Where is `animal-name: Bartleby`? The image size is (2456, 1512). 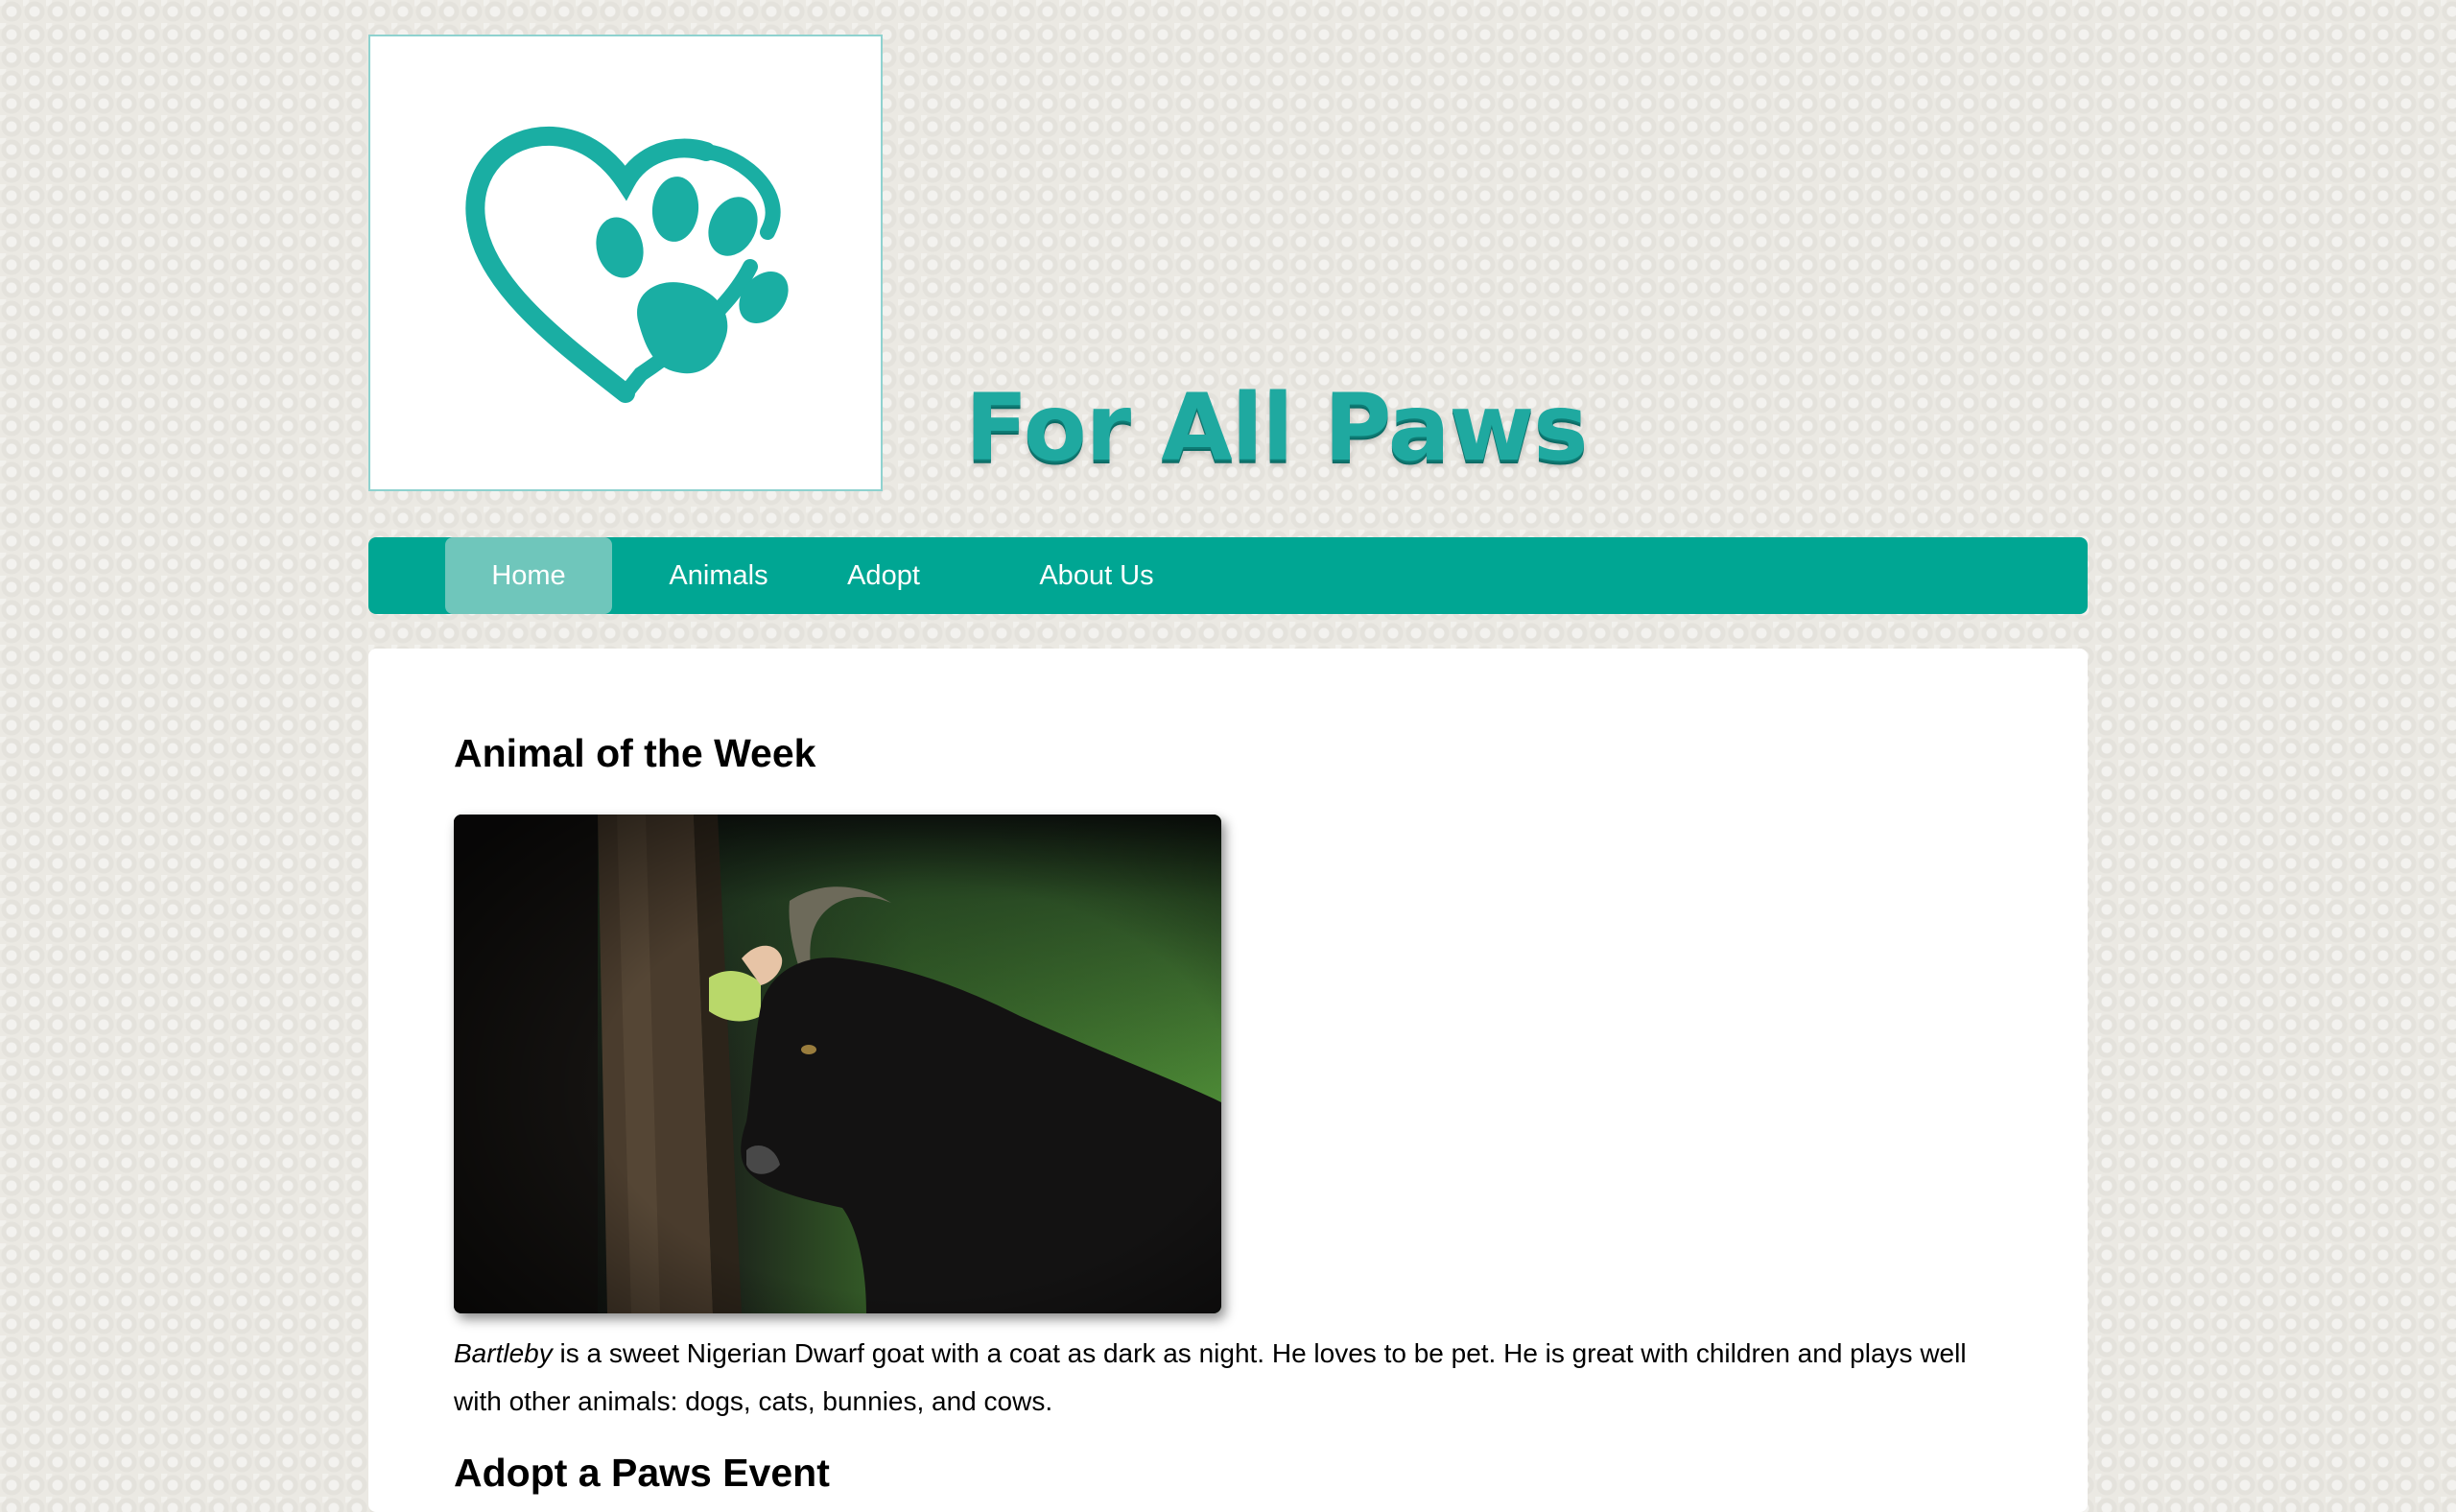 animal-name: Bartleby is located at coordinates (503, 1353).